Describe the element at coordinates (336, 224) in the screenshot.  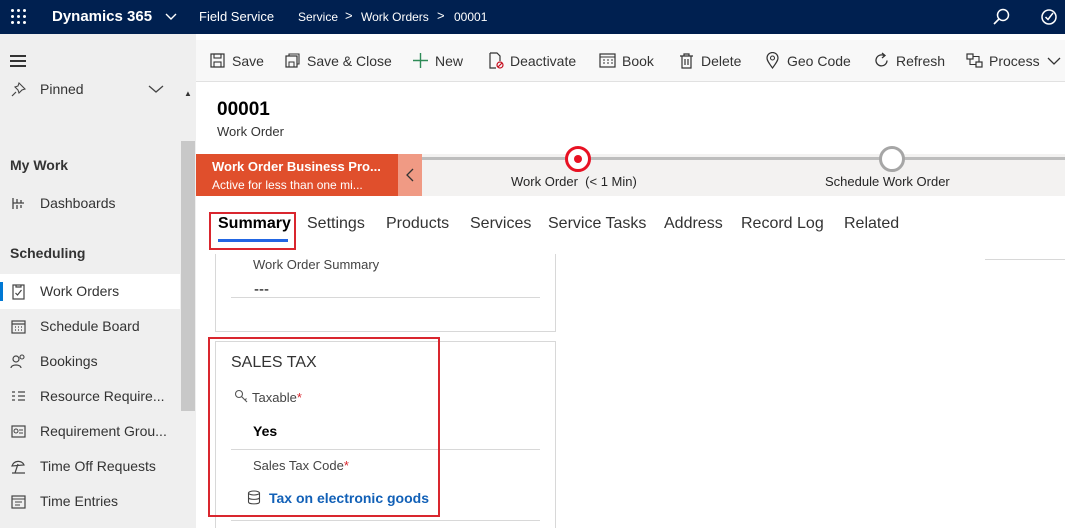
I see `tab-settings: Settings` at that location.